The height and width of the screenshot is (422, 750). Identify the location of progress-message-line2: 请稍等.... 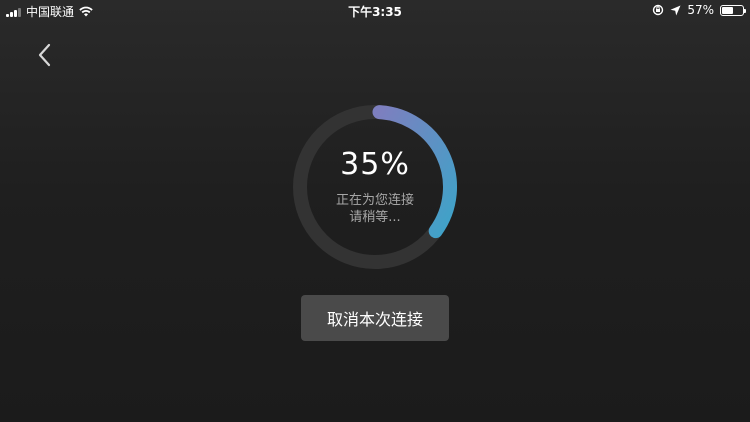
(375, 217).